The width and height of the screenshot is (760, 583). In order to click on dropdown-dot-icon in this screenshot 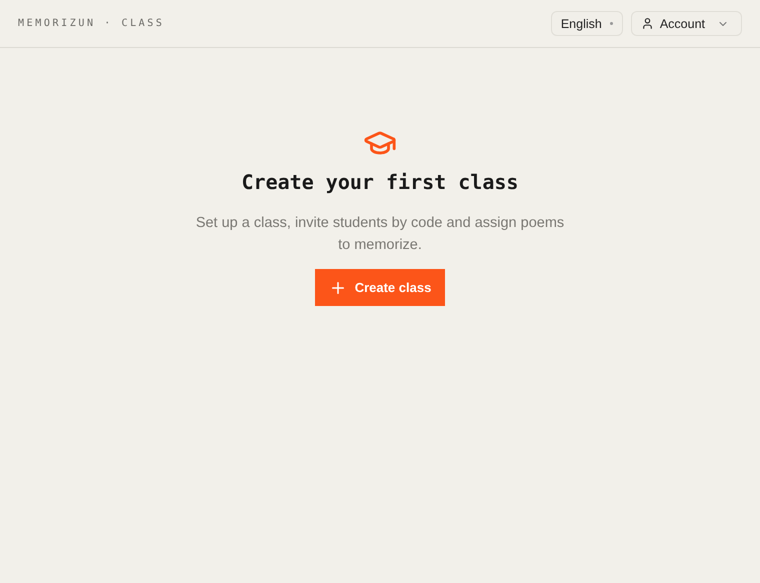, I will do `click(611, 23)`.